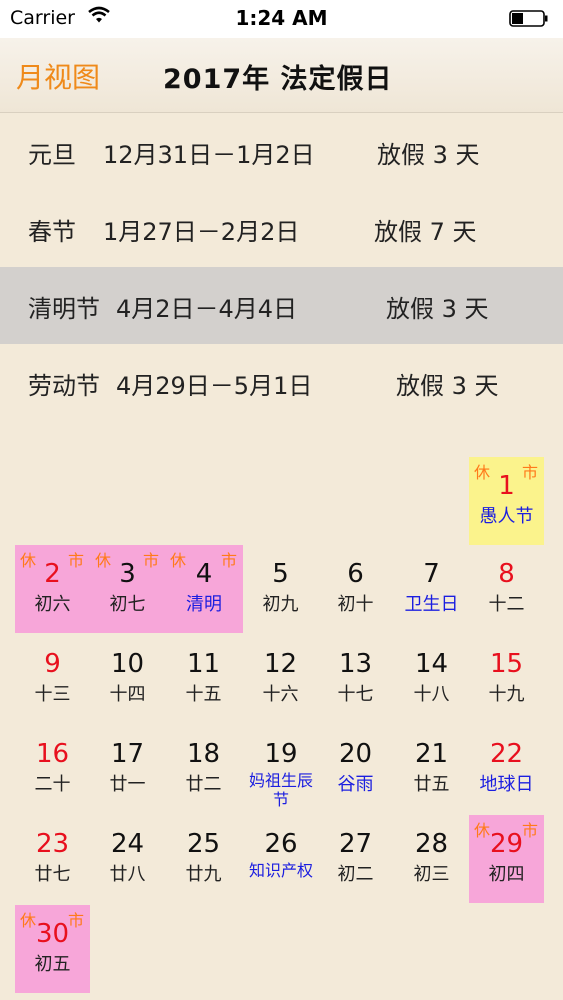  Describe the element at coordinates (127, 574) in the screenshot. I see `day-number: 3` at that location.